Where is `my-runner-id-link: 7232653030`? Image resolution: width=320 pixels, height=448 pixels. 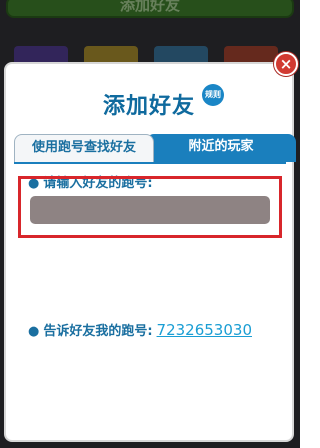
my-runner-id-link: 7232653030 is located at coordinates (204, 330).